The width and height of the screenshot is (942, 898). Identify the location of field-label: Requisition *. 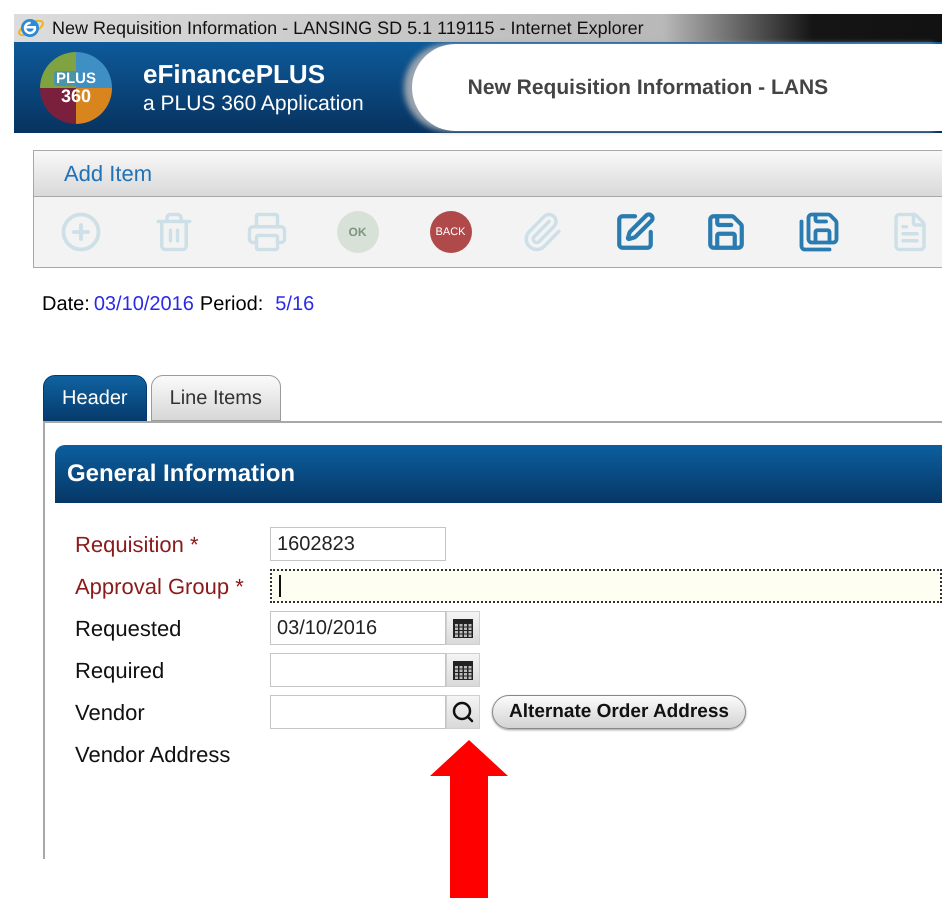
(137, 544).